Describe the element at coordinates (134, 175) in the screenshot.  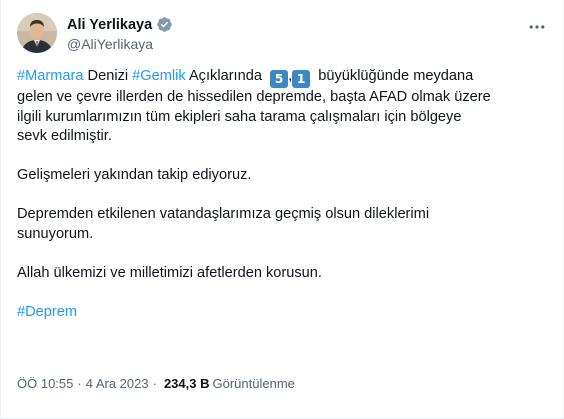
I see `paragraph-2: Gelişmeleri yakından takip ediyoruz.` at that location.